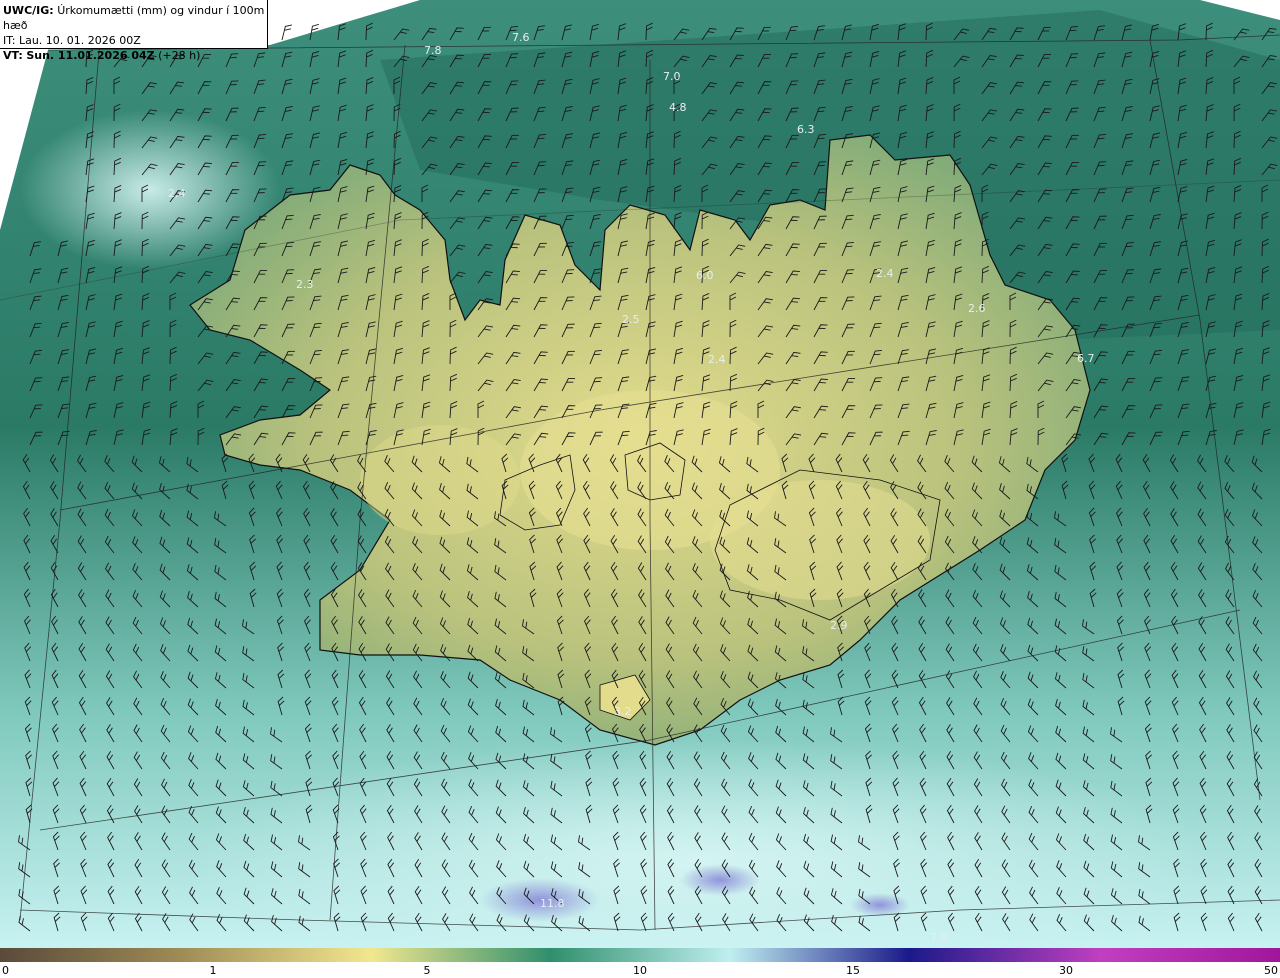 This screenshot has height=978, width=1280. What do you see at coordinates (1086, 358) in the screenshot?
I see `value-label: 6.7` at bounding box center [1086, 358].